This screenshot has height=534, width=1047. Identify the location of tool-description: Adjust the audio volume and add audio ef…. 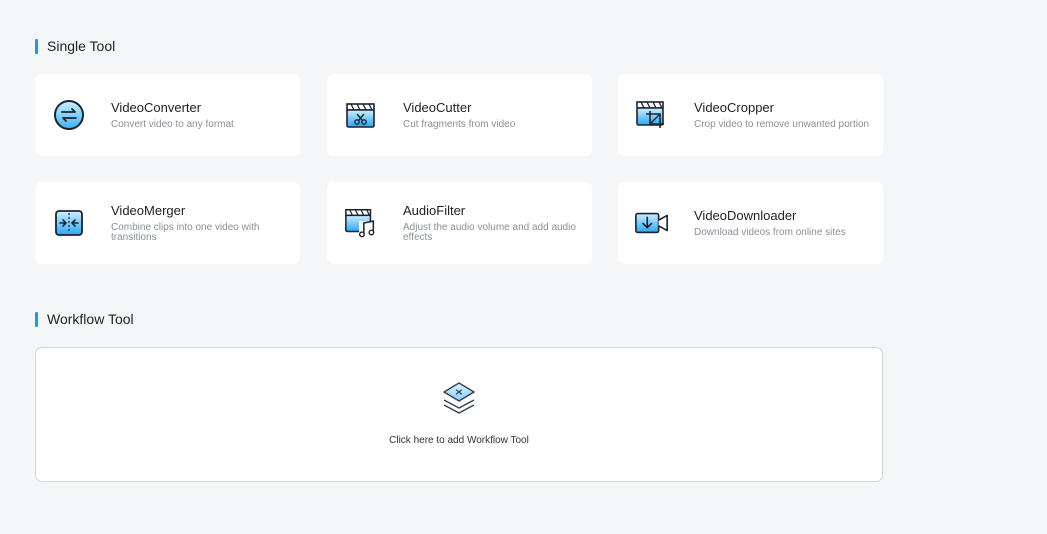
(489, 232).